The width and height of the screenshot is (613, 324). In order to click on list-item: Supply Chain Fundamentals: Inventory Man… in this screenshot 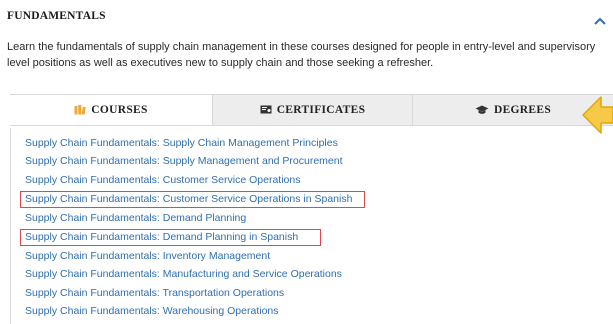, I will do `click(147, 256)`.